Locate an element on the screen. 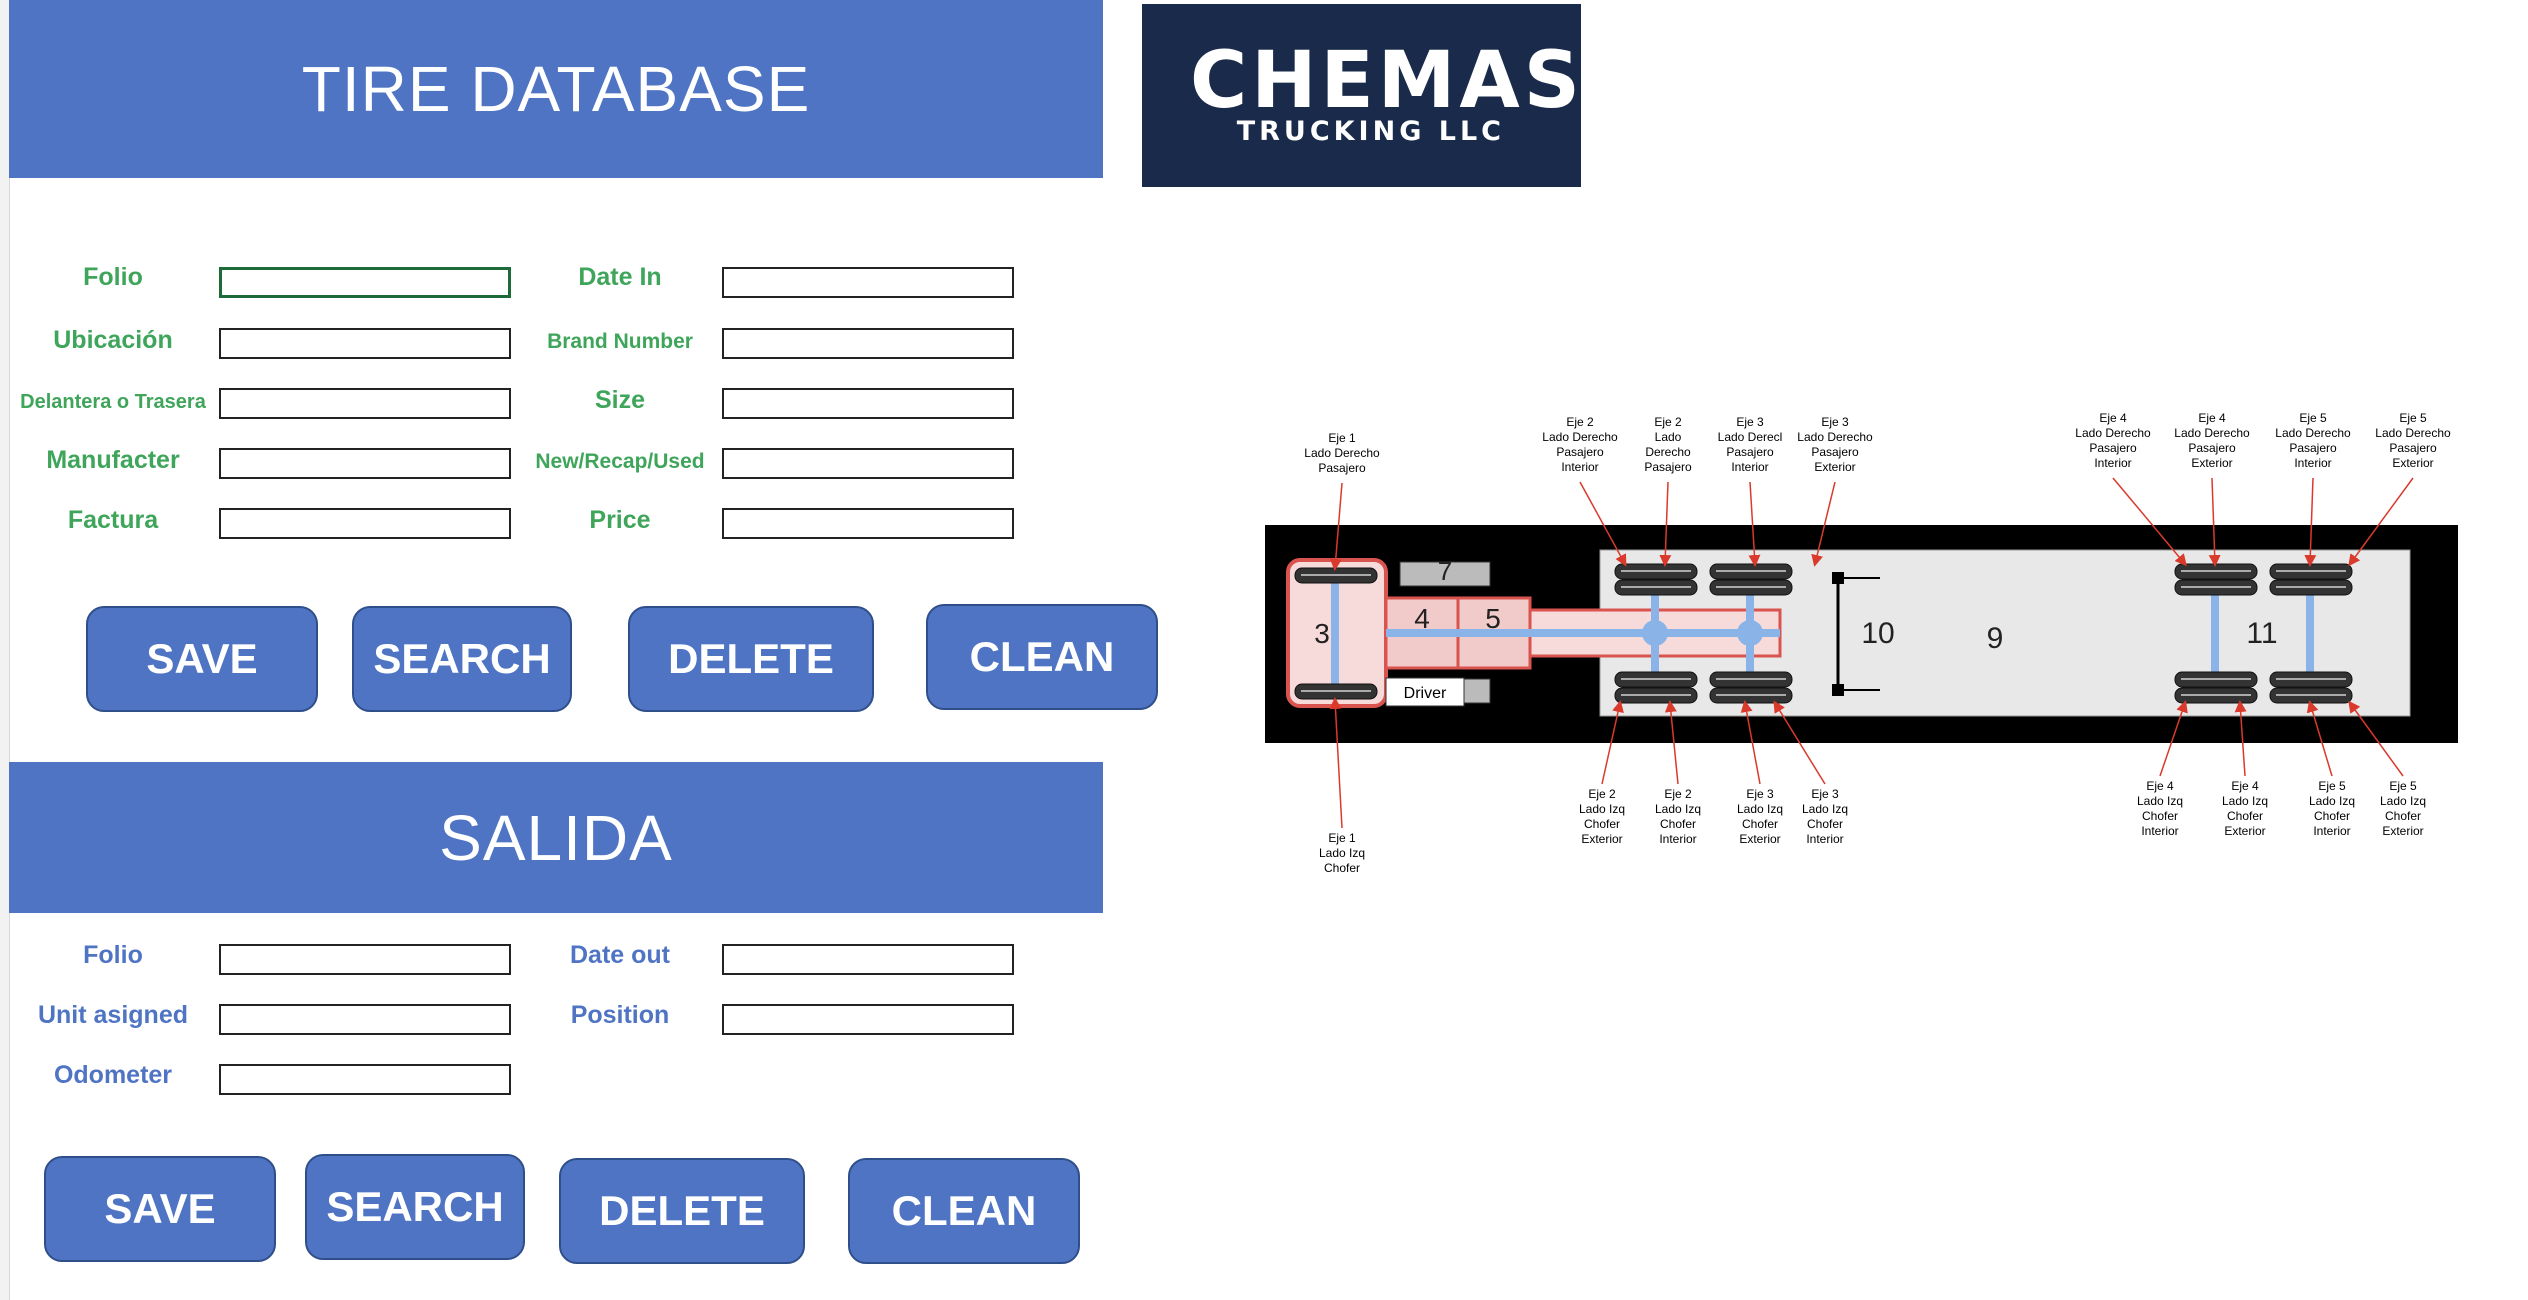 This screenshot has height=1300, width=2528. ubicacion-field is located at coordinates (365, 343).